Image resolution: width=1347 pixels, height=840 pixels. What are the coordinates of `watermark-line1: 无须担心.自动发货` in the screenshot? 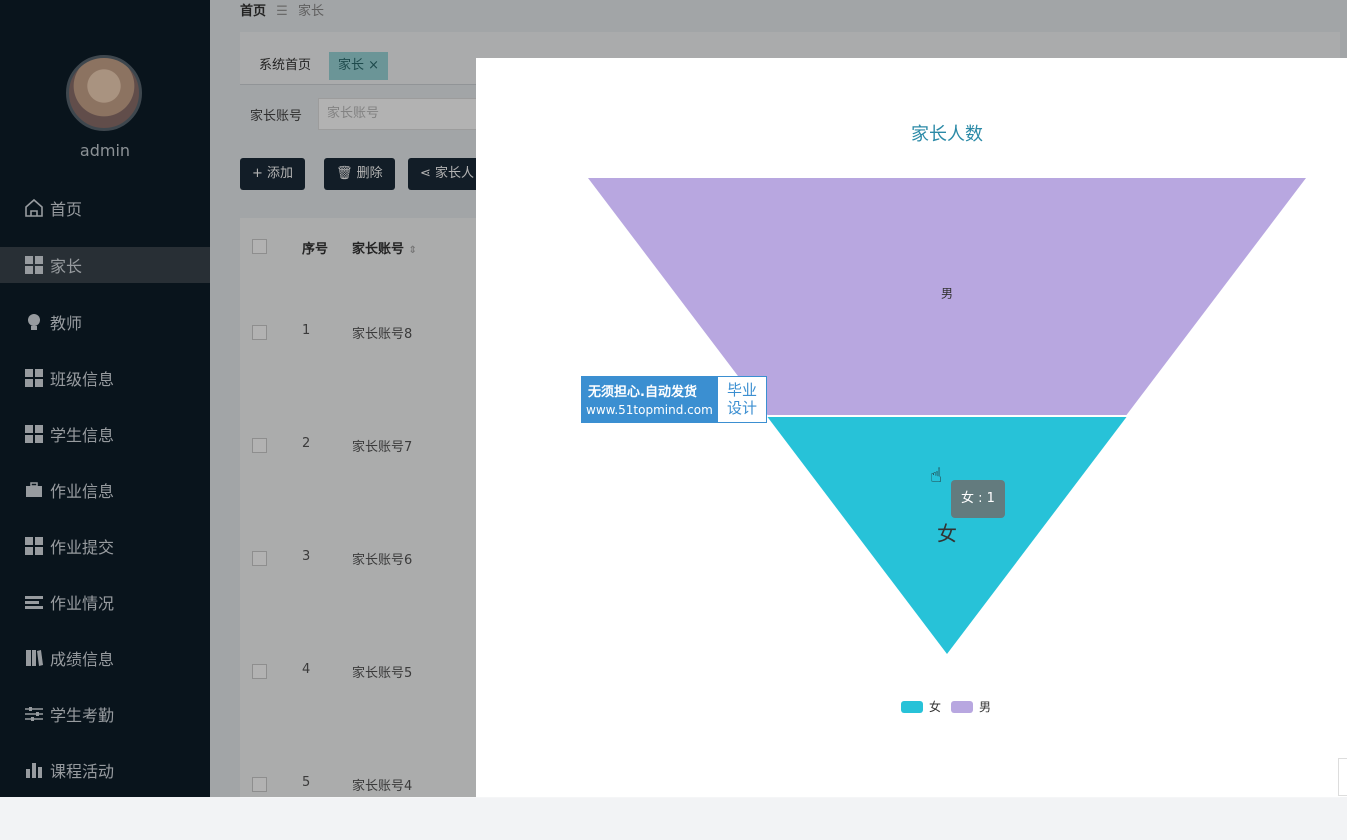 It's located at (642, 392).